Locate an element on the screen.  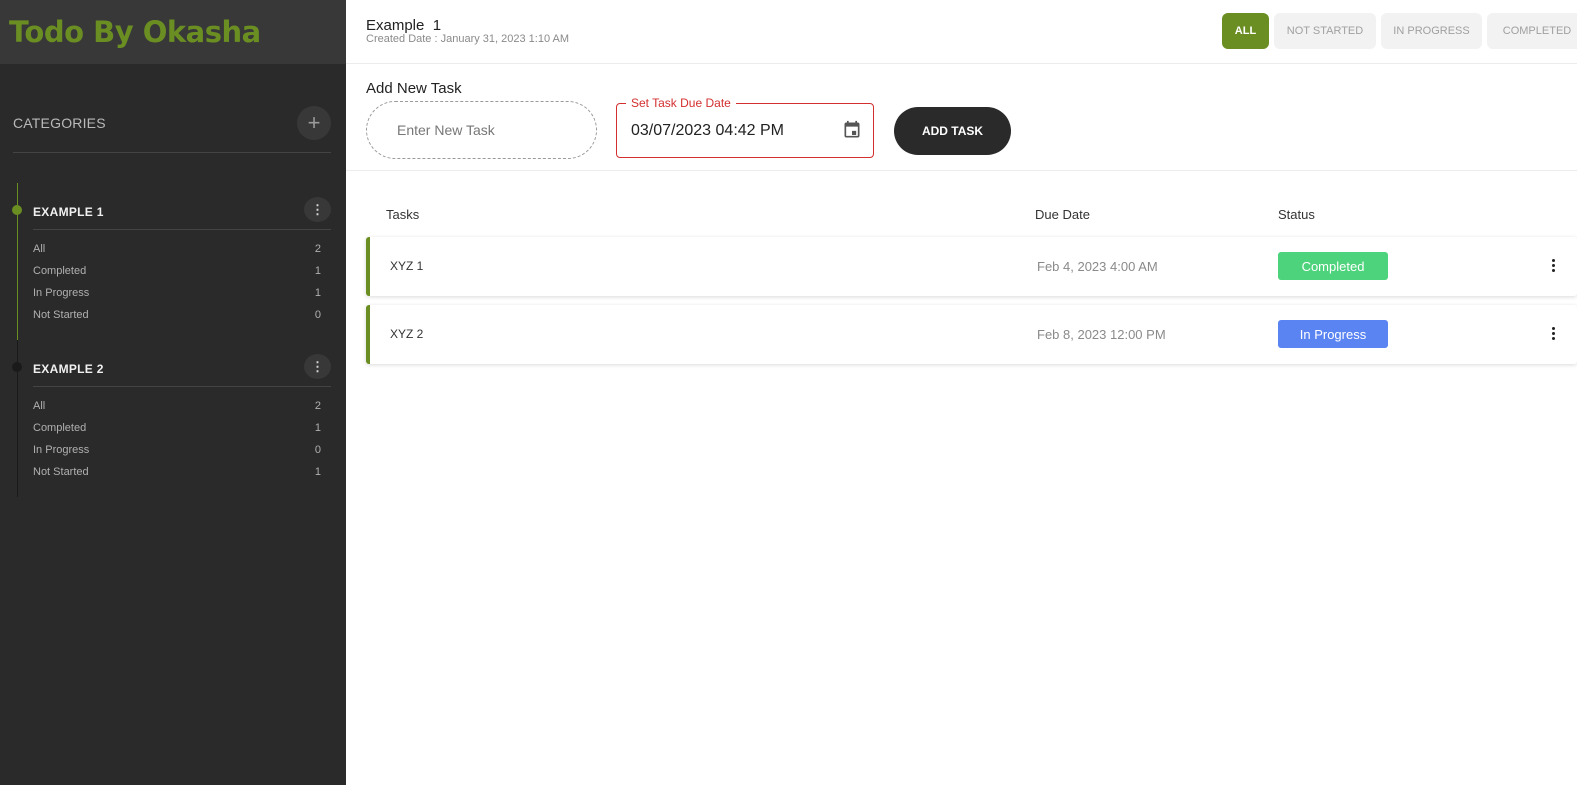
add-task-title: Add New Task is located at coordinates (414, 88).